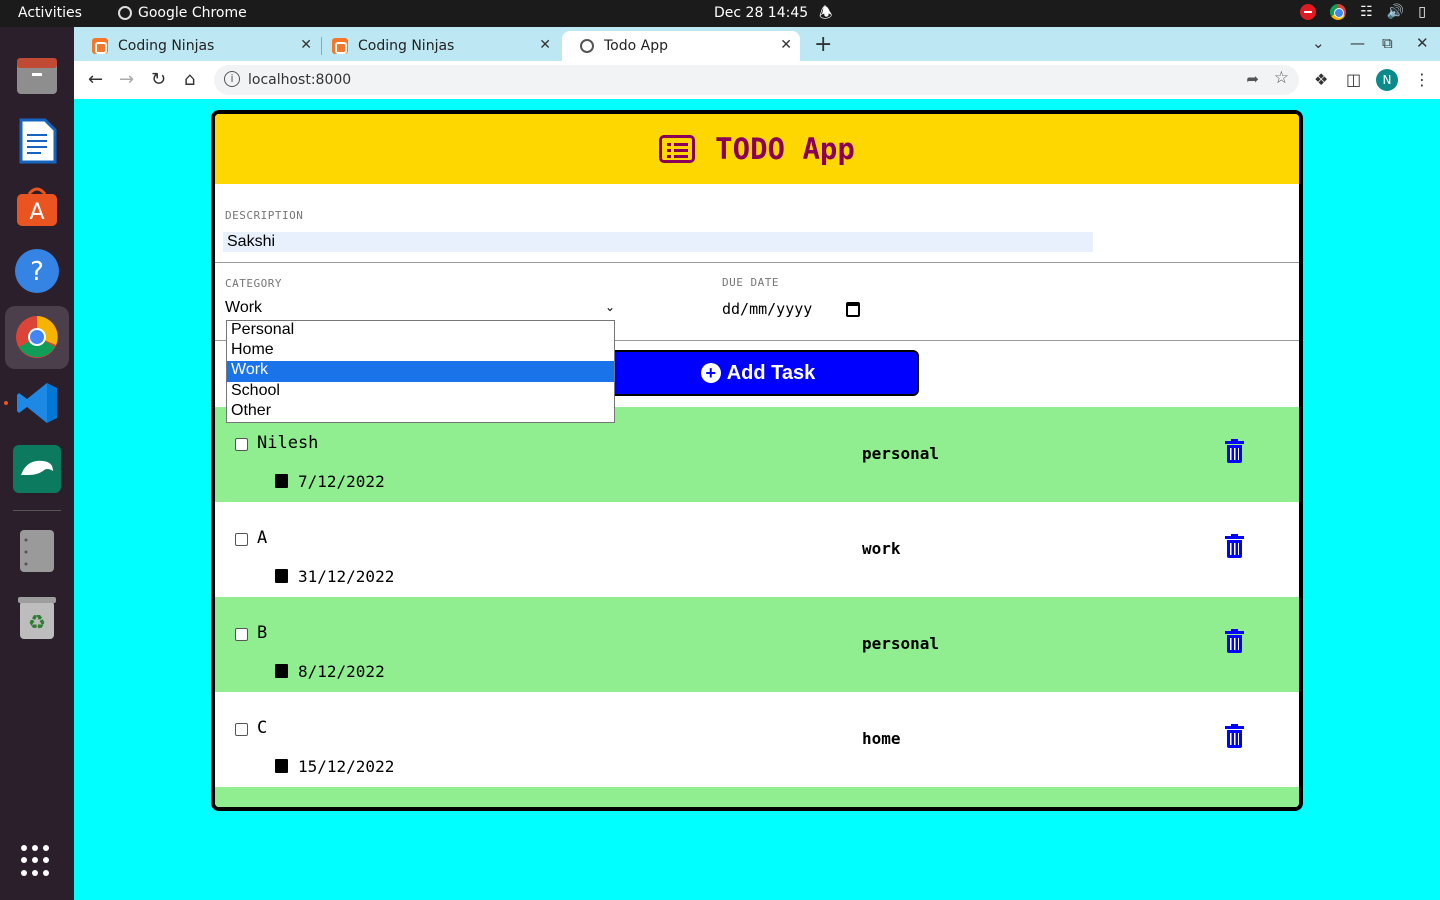 The image size is (1440, 900). I want to click on dock: A ? ♻, so click(37, 463).